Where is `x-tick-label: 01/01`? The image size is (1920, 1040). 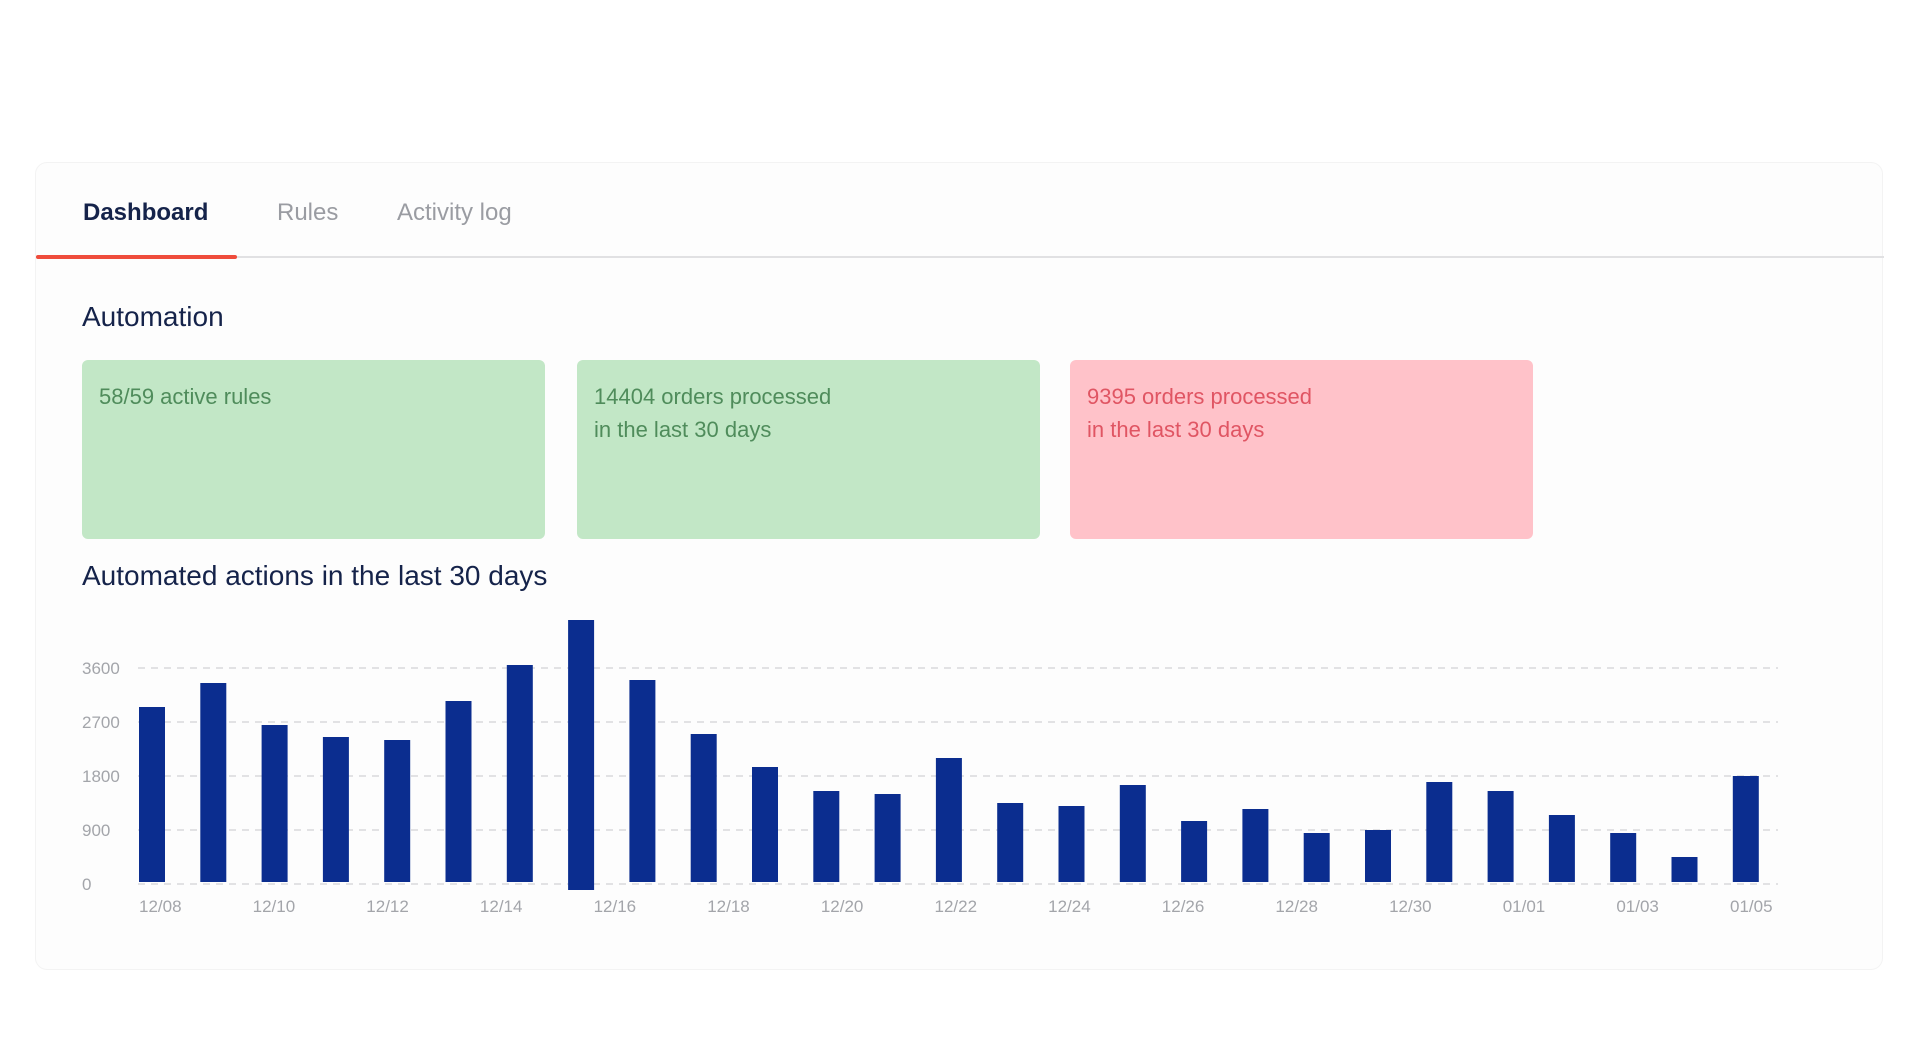
x-tick-label: 01/01 is located at coordinates (1524, 906).